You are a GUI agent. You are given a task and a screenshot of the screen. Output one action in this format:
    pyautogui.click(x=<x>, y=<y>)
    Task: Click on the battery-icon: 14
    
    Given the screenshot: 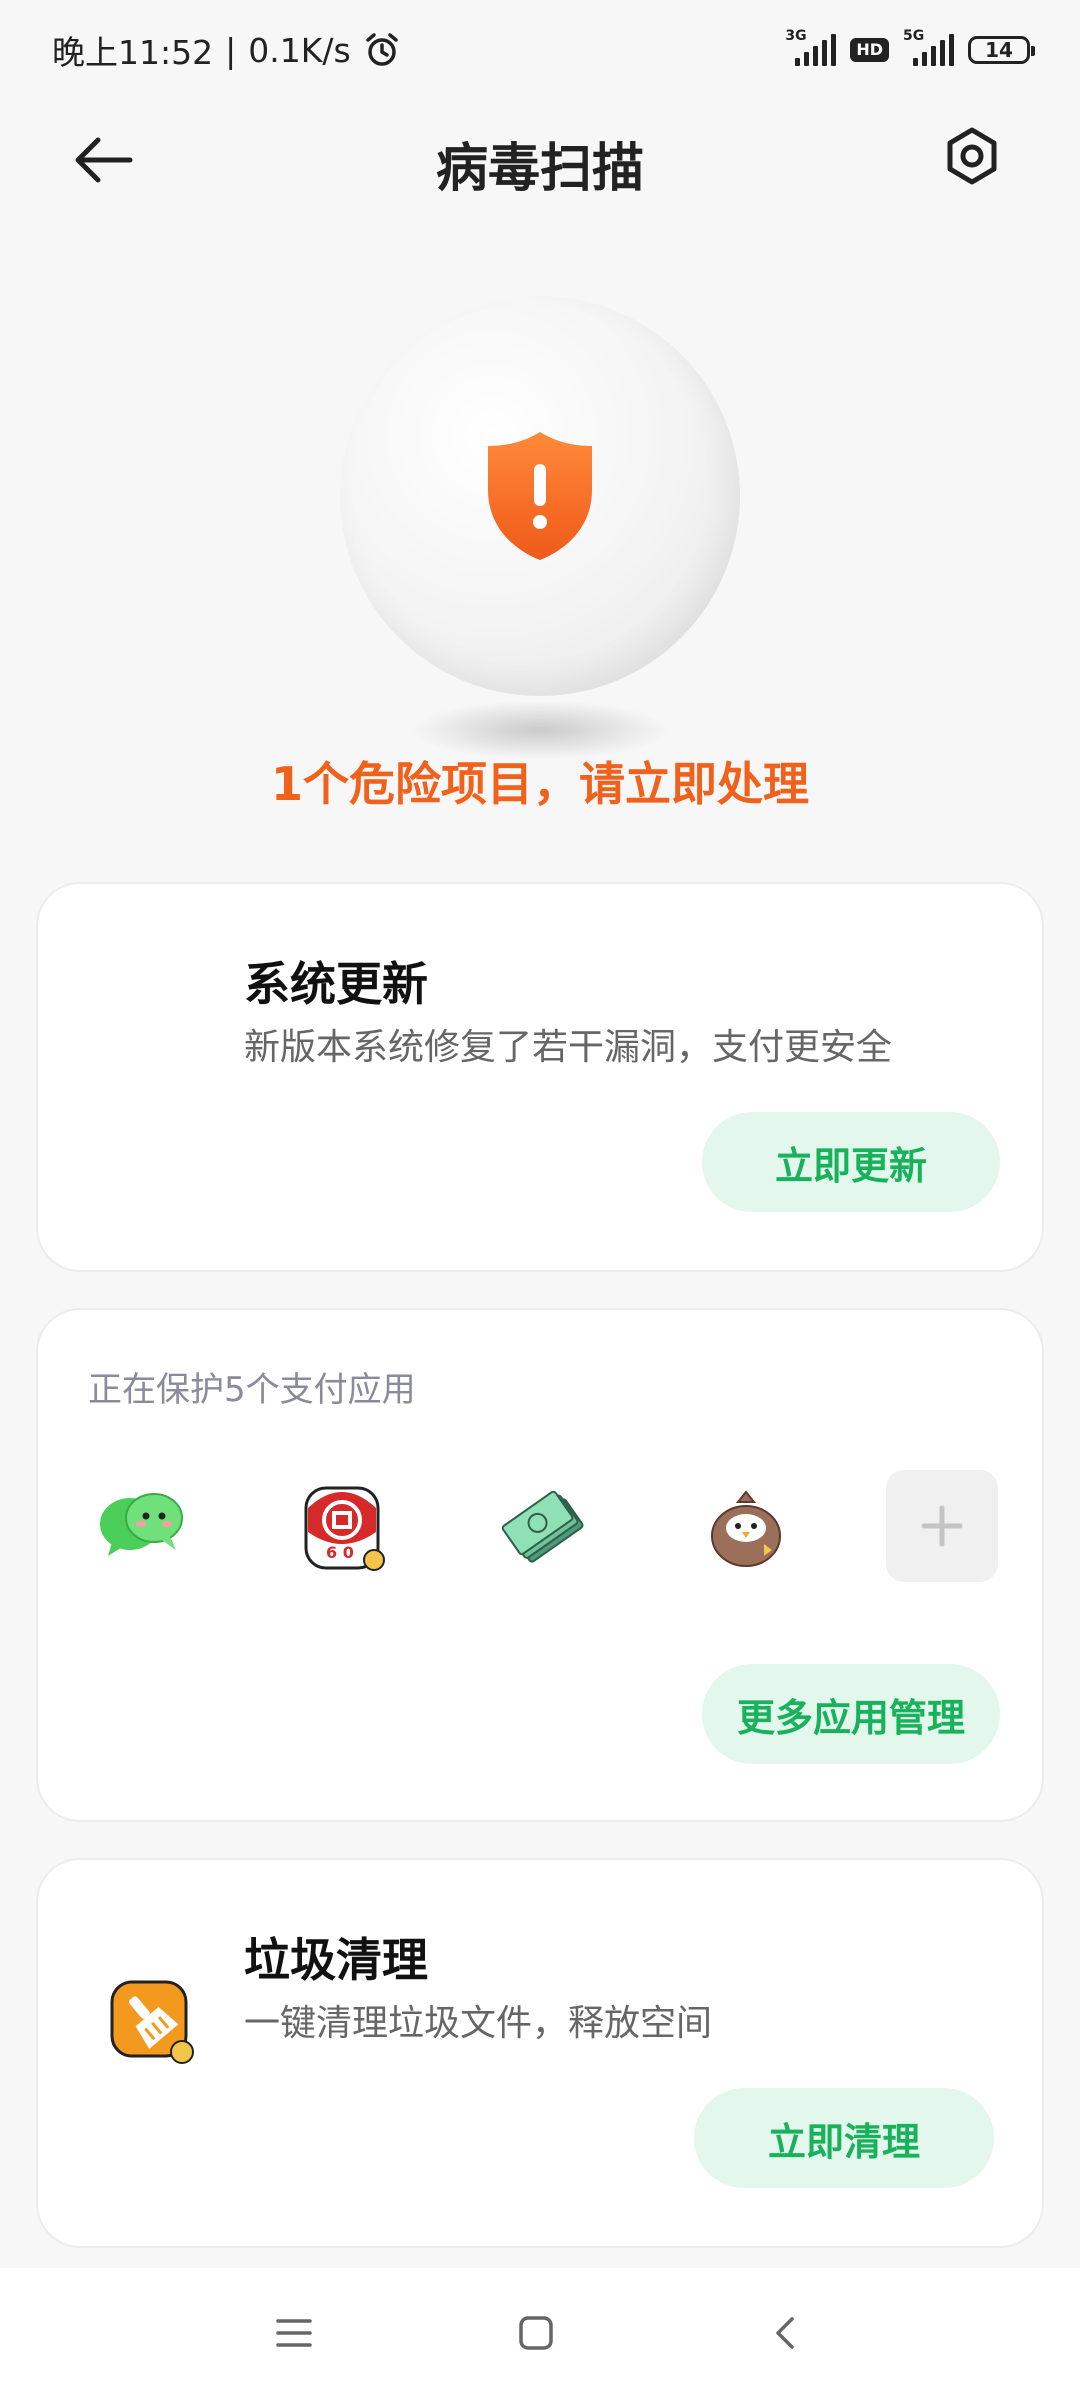 What is the action you would take?
    pyautogui.click(x=1001, y=50)
    